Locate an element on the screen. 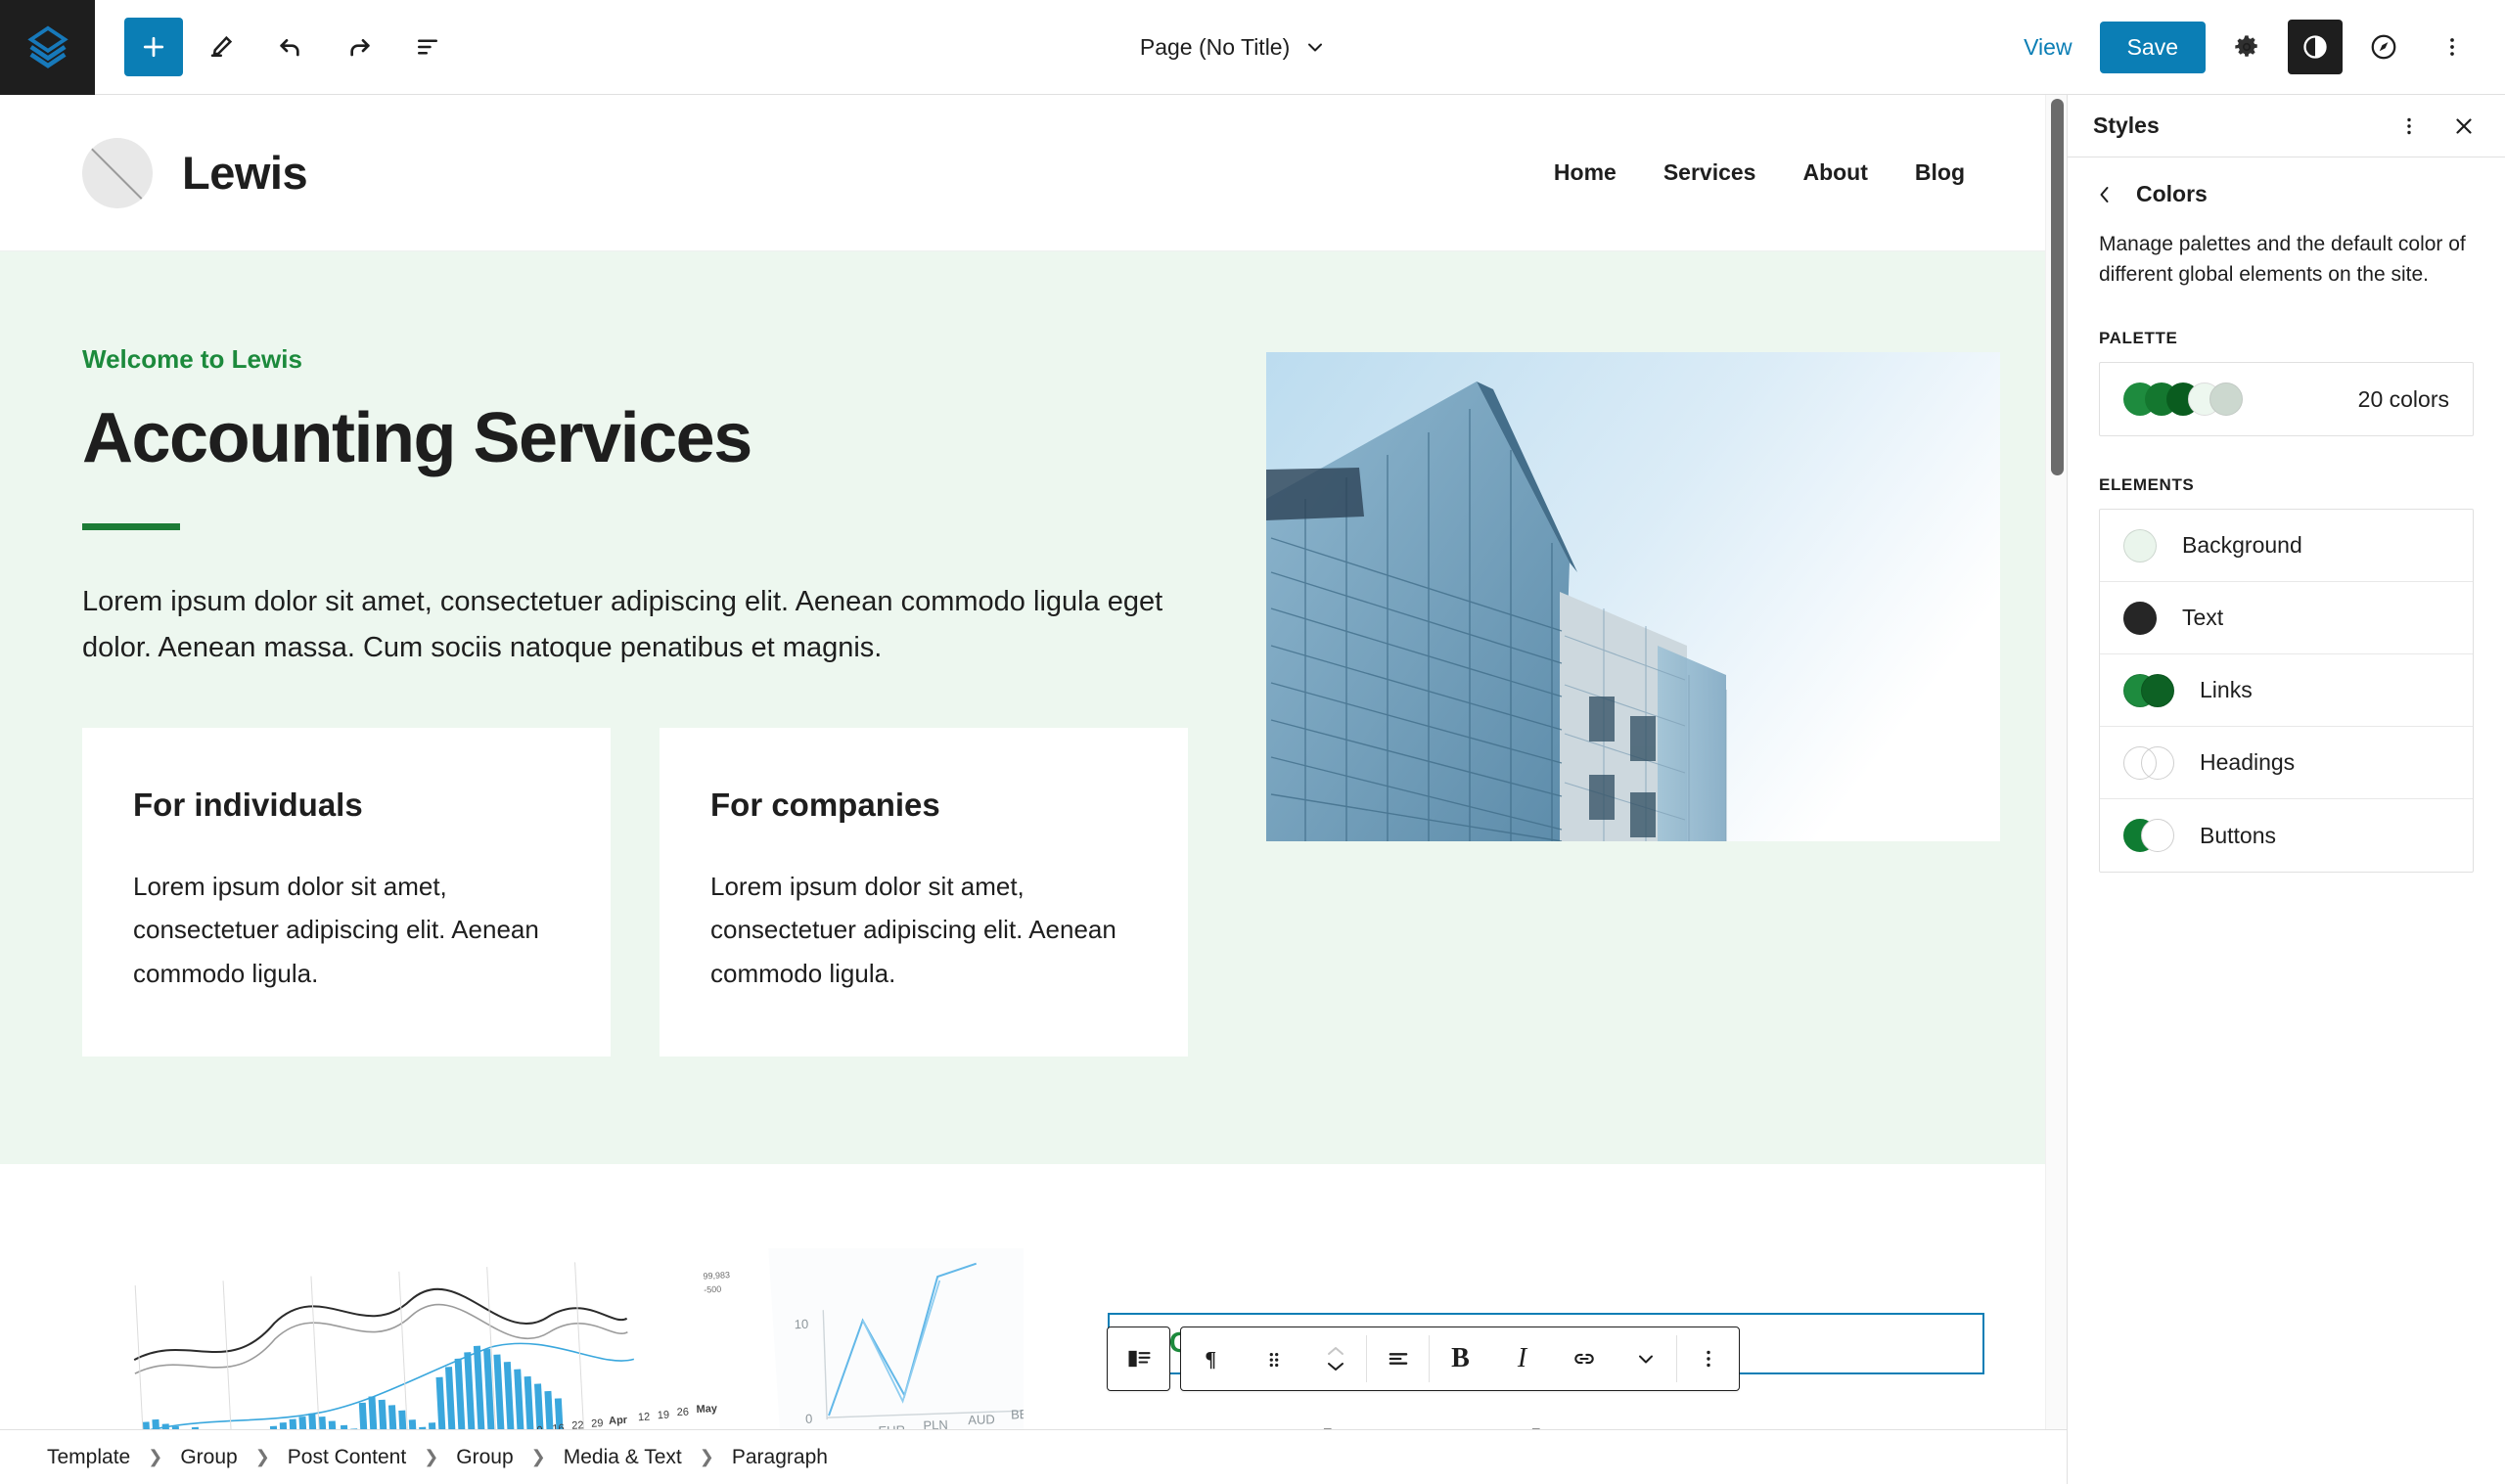 The width and height of the screenshot is (2505, 1484). bold-label: B is located at coordinates (1460, 1358).